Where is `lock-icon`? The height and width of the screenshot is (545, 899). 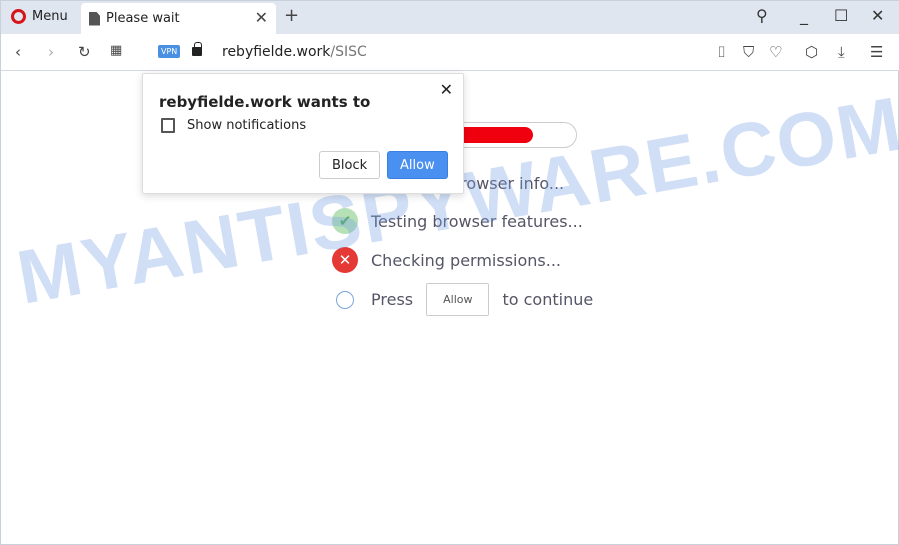 lock-icon is located at coordinates (197, 49).